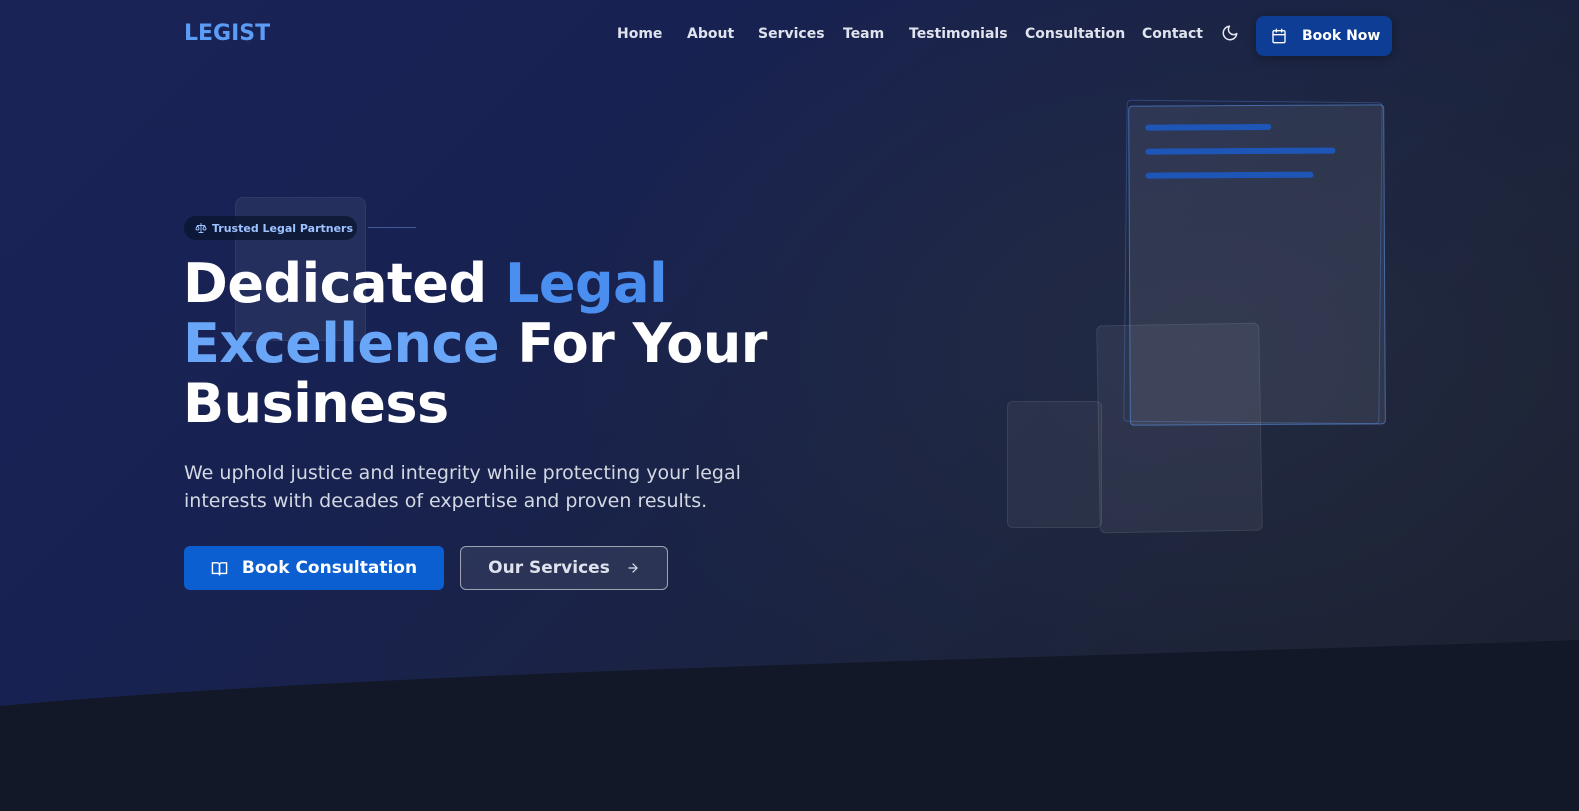  Describe the element at coordinates (549, 568) in the screenshot. I see `our-services-label: Our Services` at that location.